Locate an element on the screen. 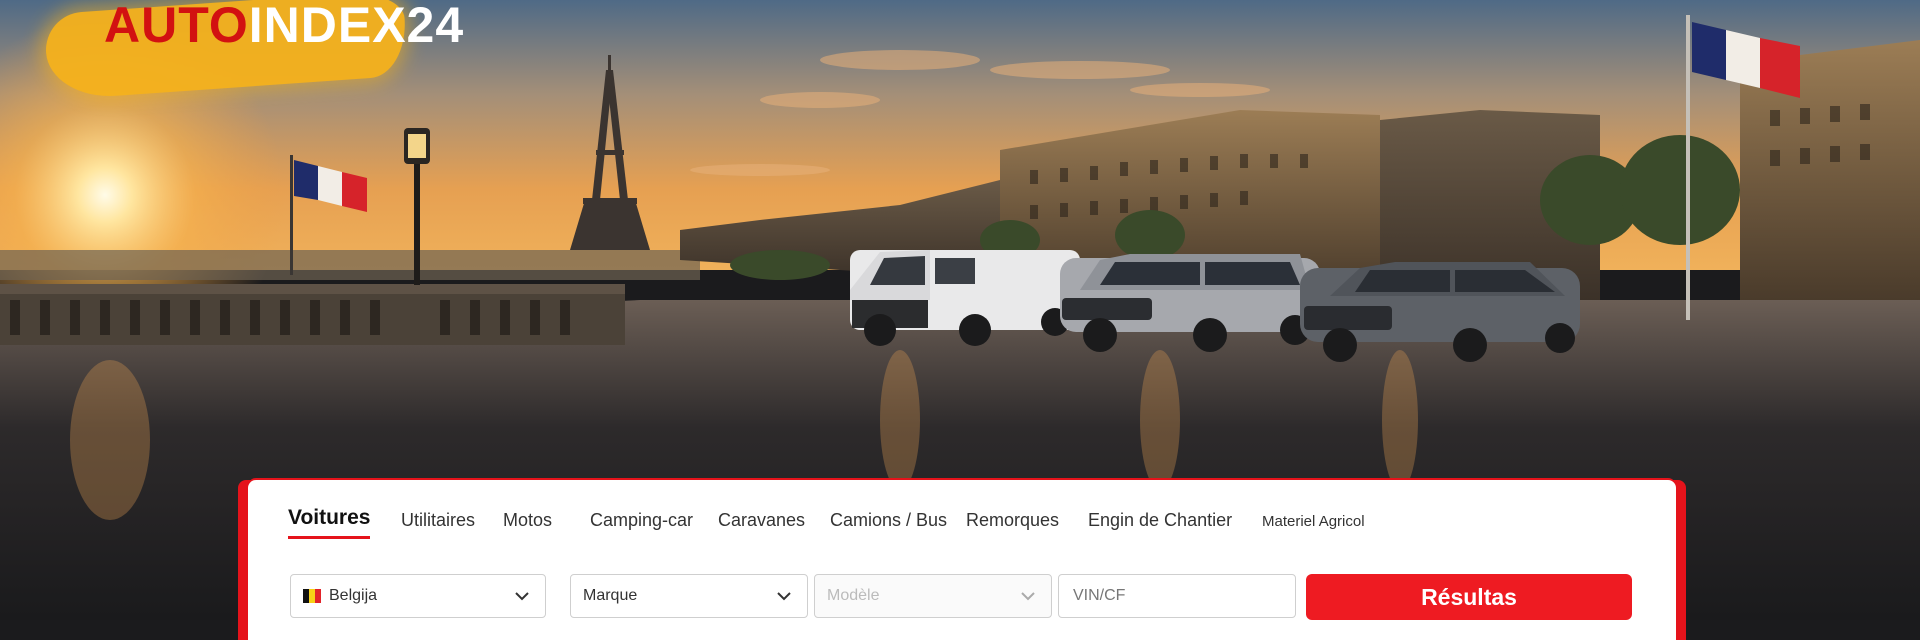 The image size is (1920, 640). vin-field is located at coordinates (1177, 596).